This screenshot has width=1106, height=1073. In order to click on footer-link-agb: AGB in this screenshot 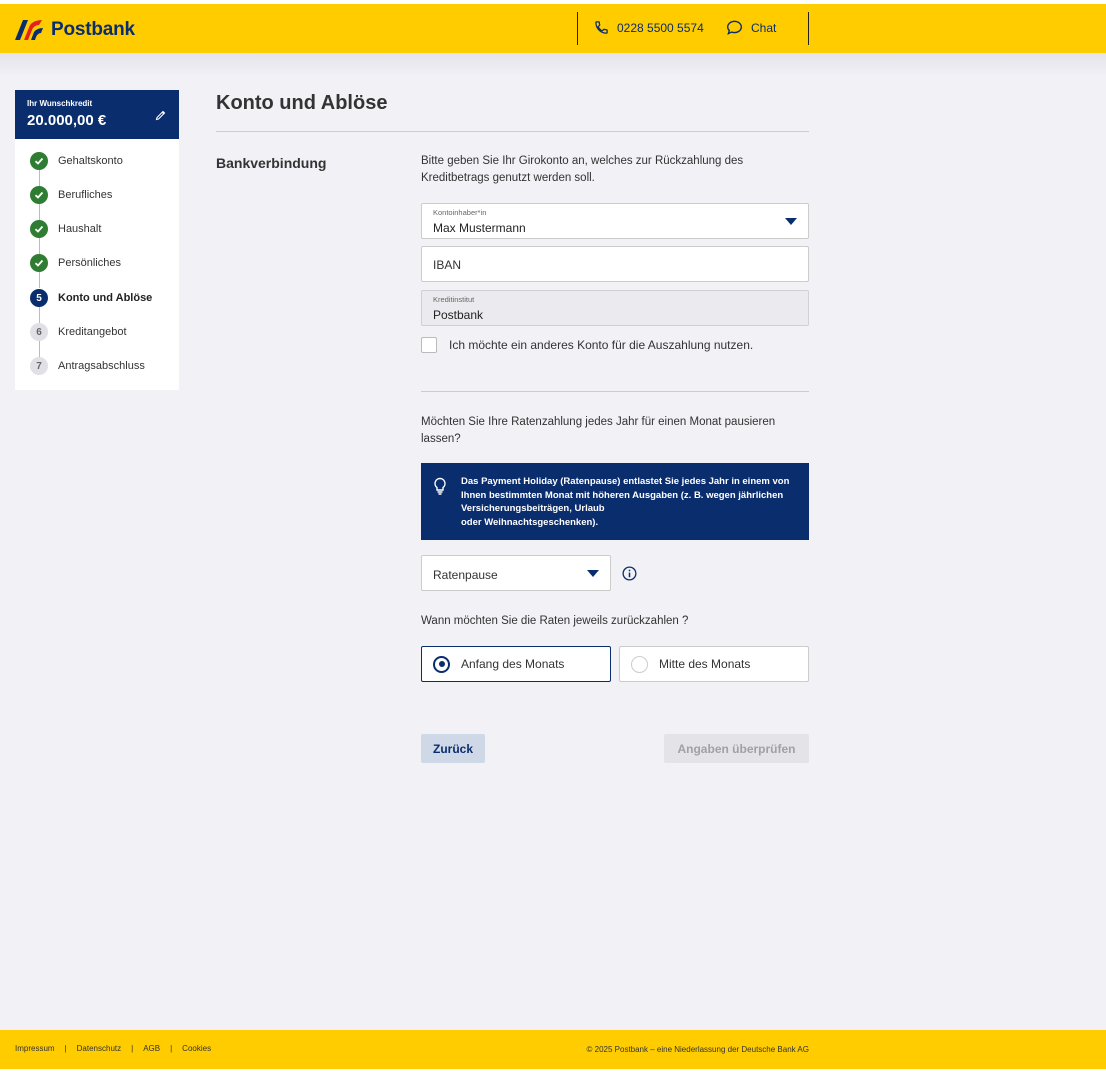, I will do `click(151, 1048)`.